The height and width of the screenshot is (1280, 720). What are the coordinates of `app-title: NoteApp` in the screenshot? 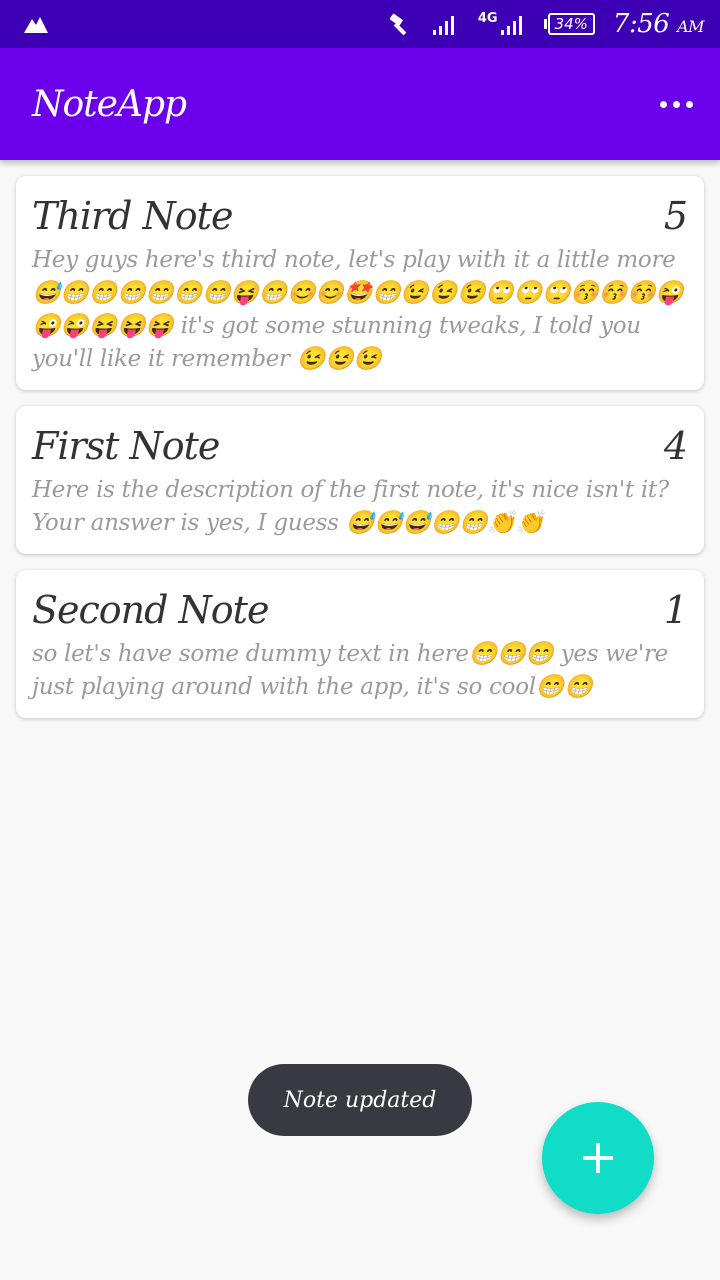 It's located at (109, 104).